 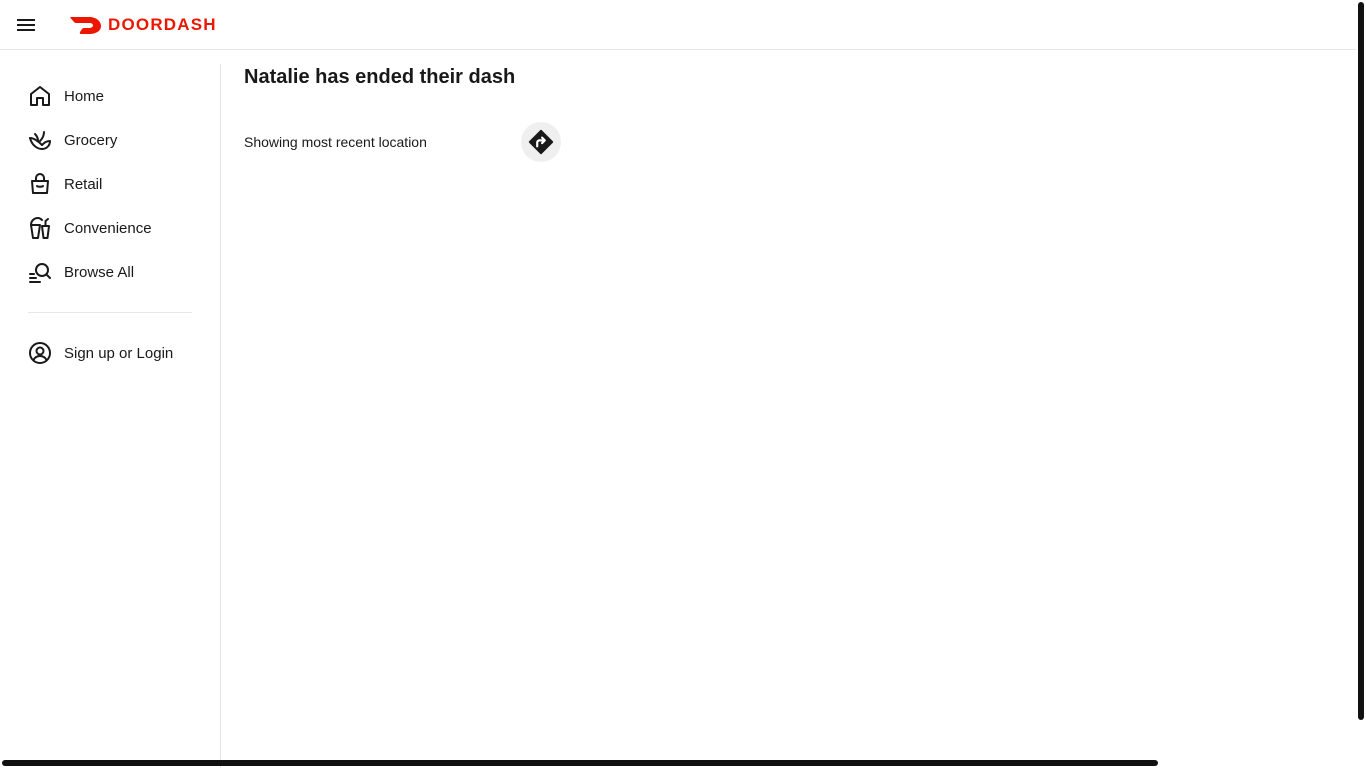 I want to click on sidebar-item-label: Home, so click(x=84, y=96).